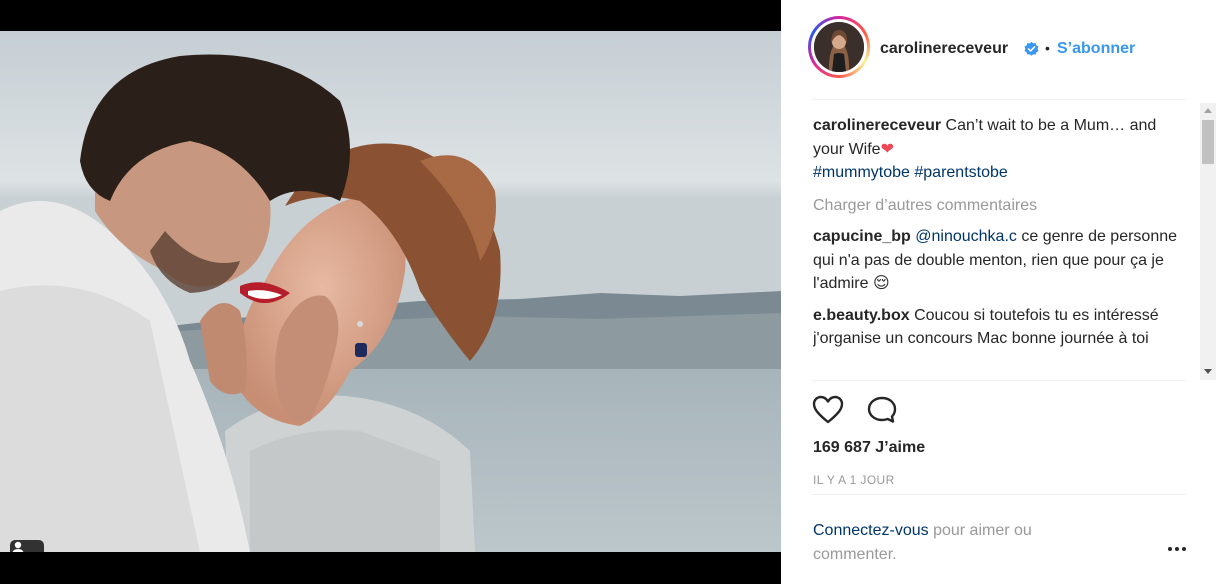  I want to click on caption-username: carolinereceveur, so click(877, 125).